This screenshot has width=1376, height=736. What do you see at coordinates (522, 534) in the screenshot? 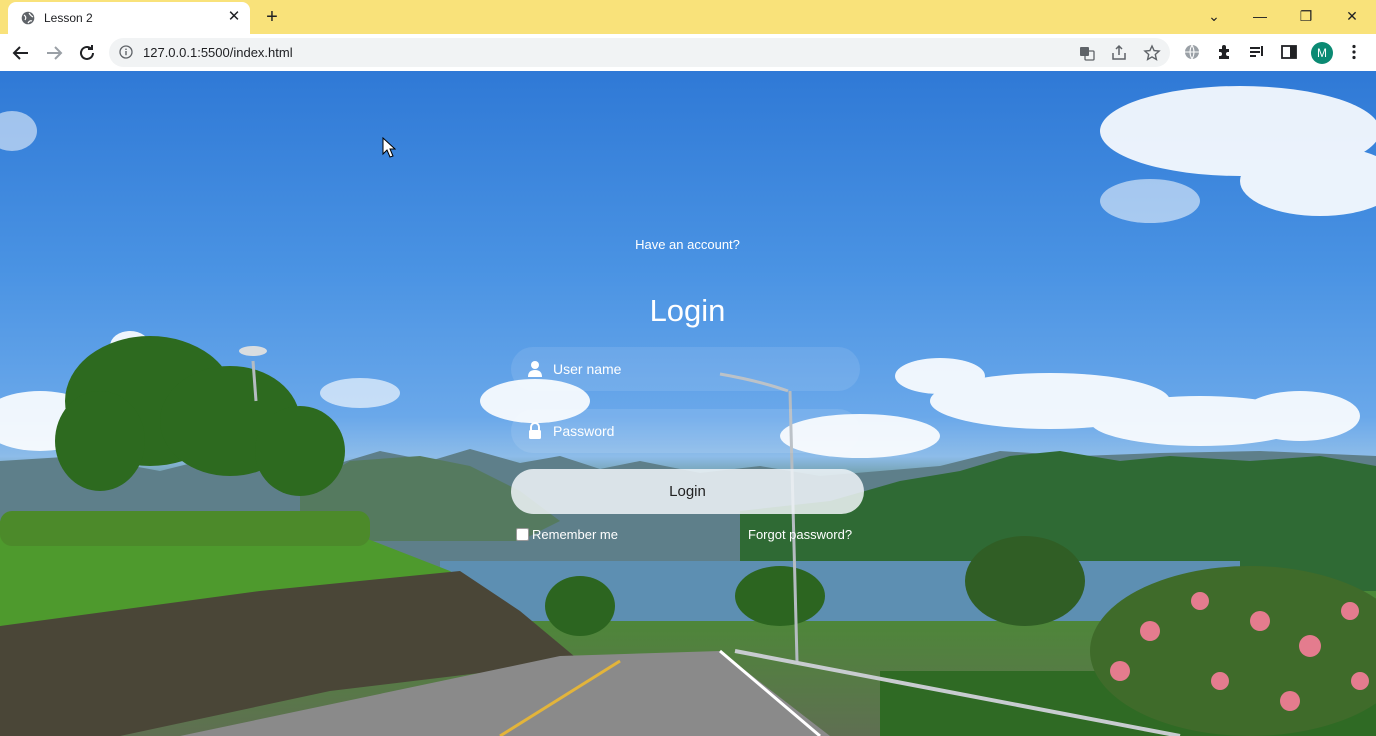
I see `remember-checkbox` at bounding box center [522, 534].